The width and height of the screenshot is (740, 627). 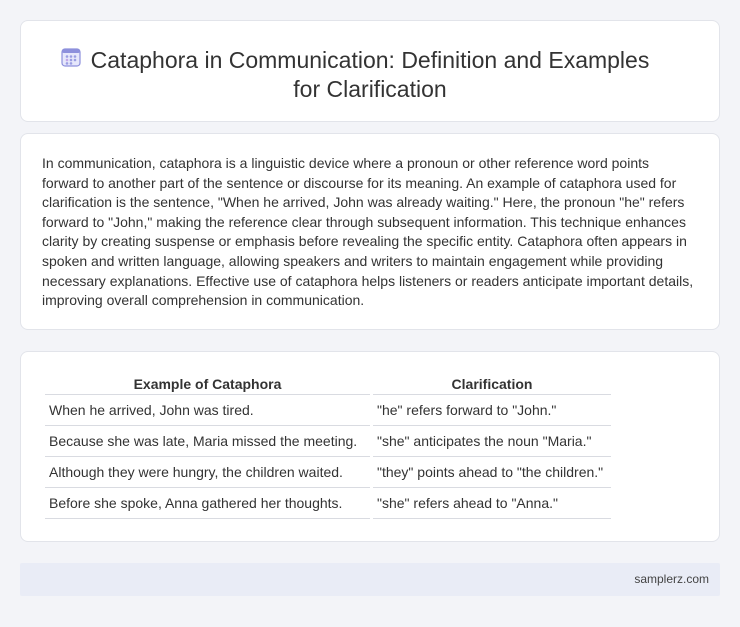 What do you see at coordinates (207, 384) in the screenshot?
I see `column-header-example: Example of Cataphora` at bounding box center [207, 384].